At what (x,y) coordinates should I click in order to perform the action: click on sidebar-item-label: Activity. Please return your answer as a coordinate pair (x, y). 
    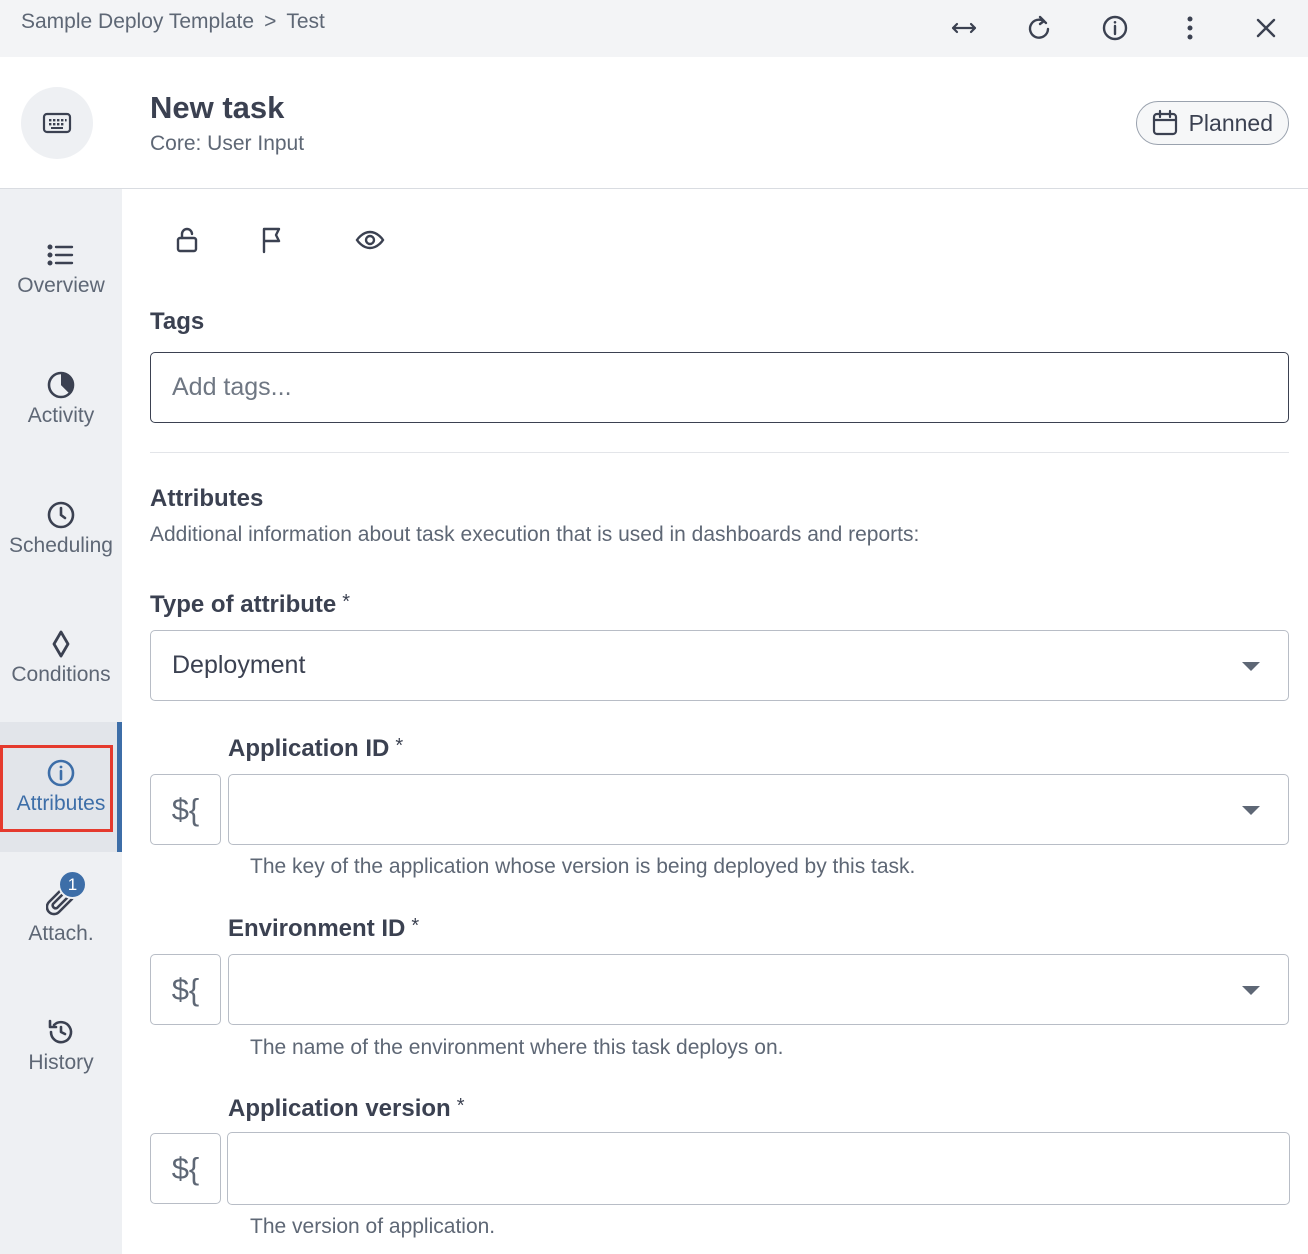
    Looking at the image, I should click on (61, 415).